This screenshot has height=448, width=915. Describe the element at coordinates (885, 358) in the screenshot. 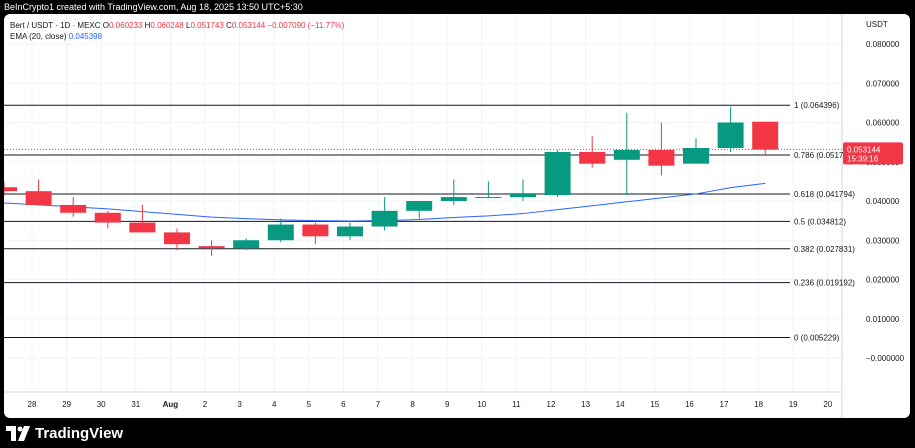

I see `y-tick-label: −0.000000` at that location.